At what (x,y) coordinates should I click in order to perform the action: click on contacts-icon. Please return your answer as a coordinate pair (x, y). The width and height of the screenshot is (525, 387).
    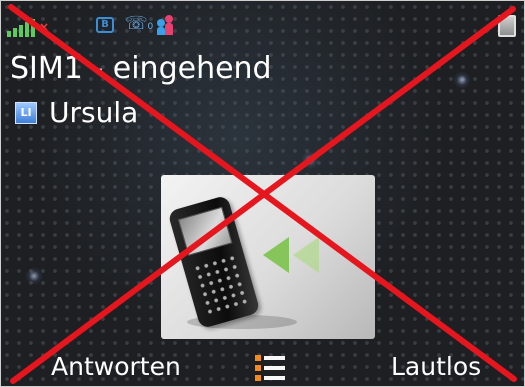
    Looking at the image, I should click on (168, 25).